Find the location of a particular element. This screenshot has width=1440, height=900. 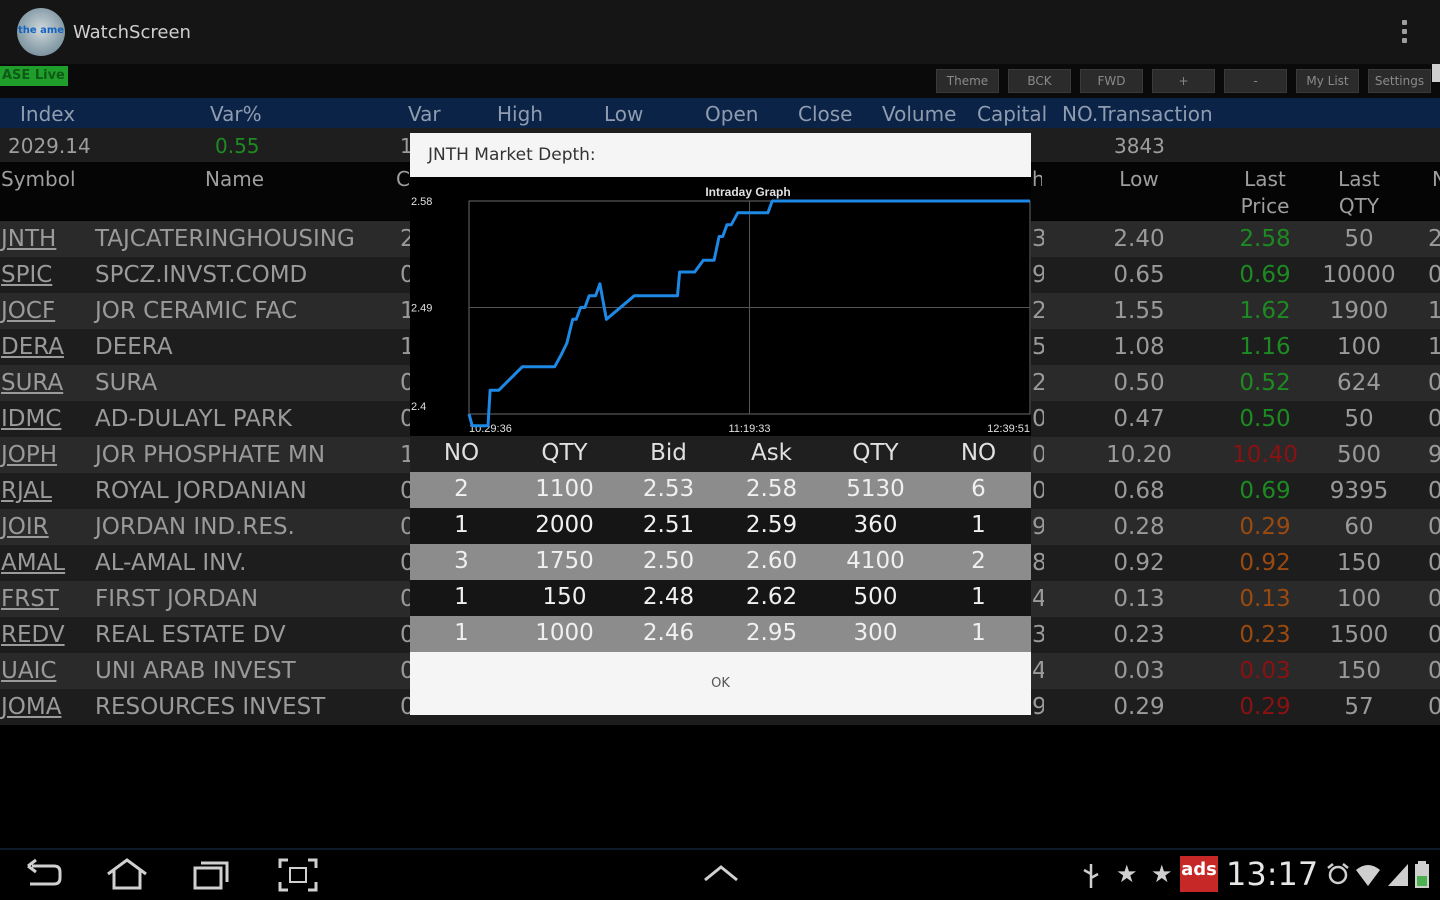

stock-symbol-link: JOCF is located at coordinates (28, 311).